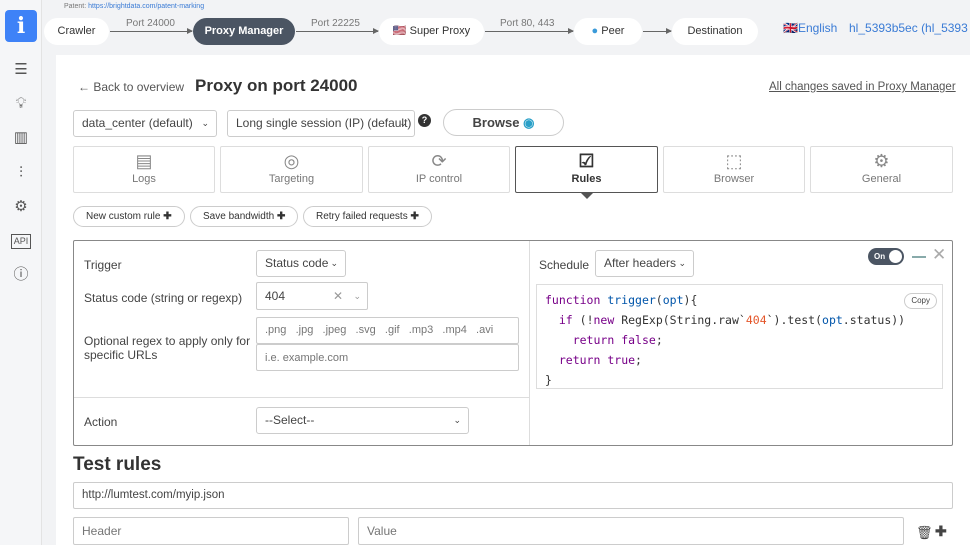  I want to click on copy-button: Copy, so click(920, 301).